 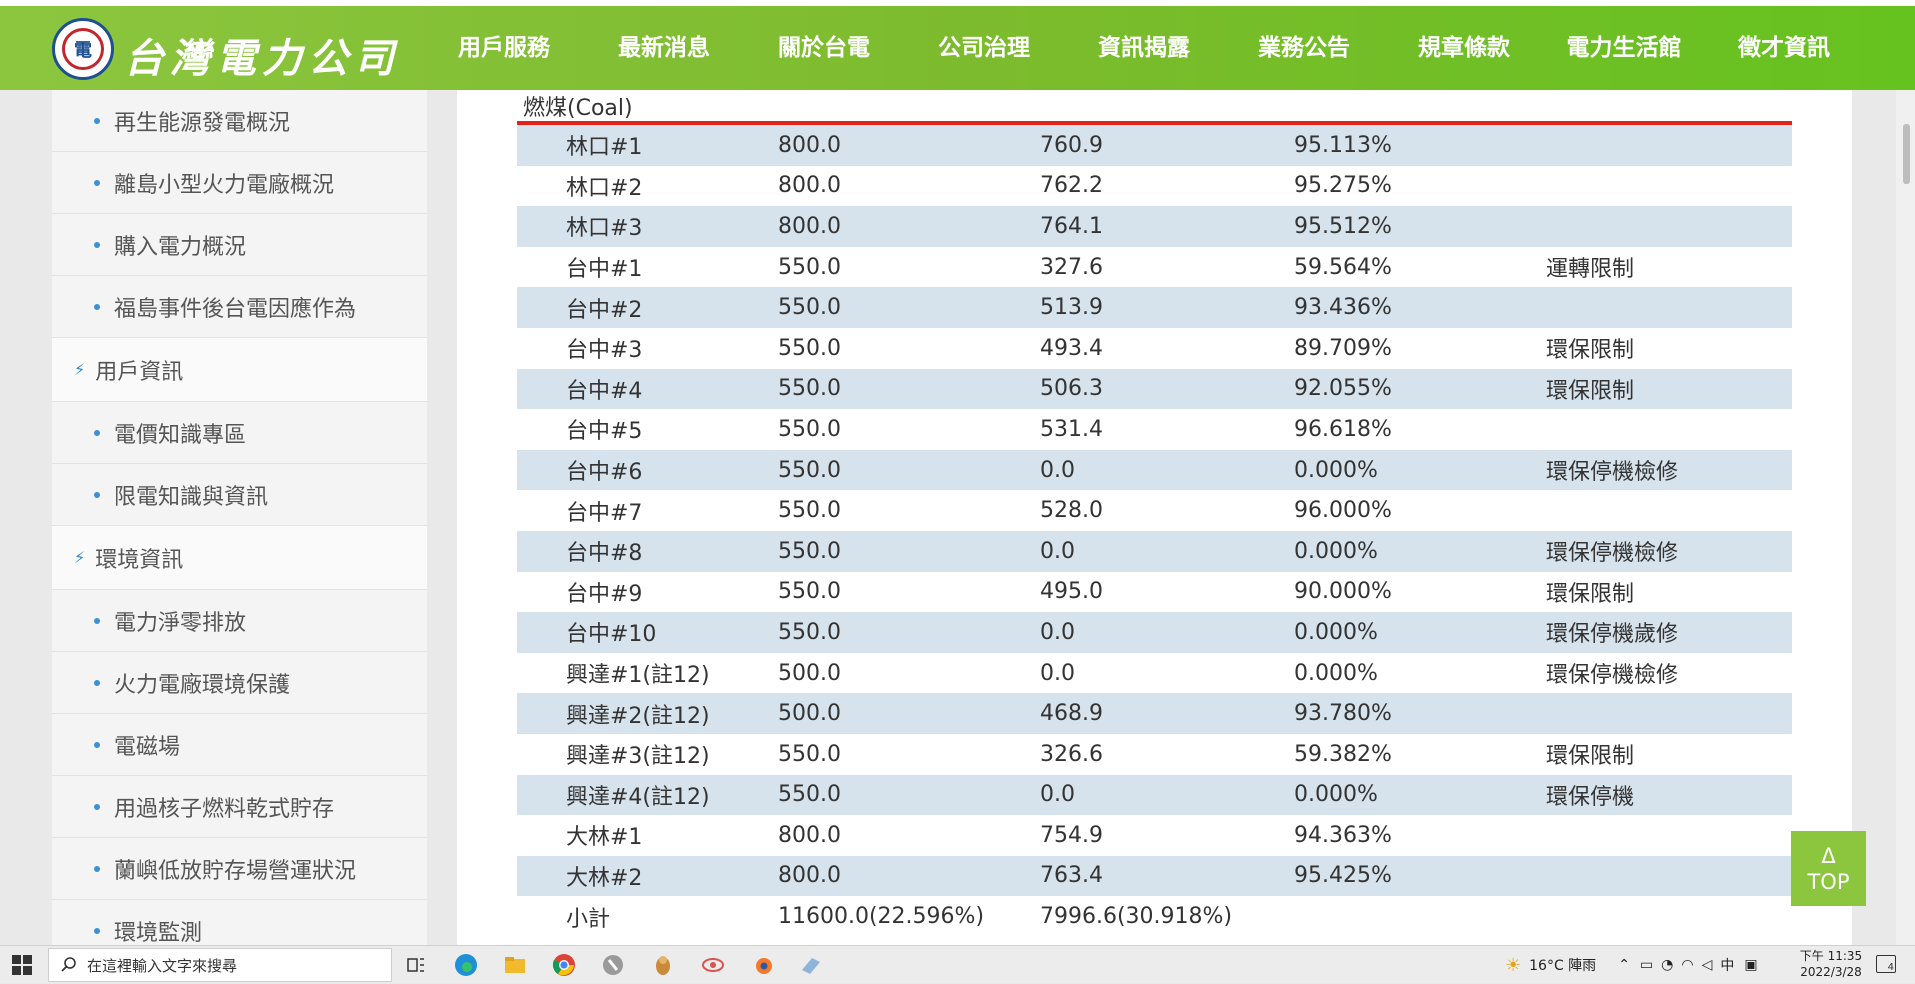 I want to click on logo-emblem: 電, so click(x=83, y=49).